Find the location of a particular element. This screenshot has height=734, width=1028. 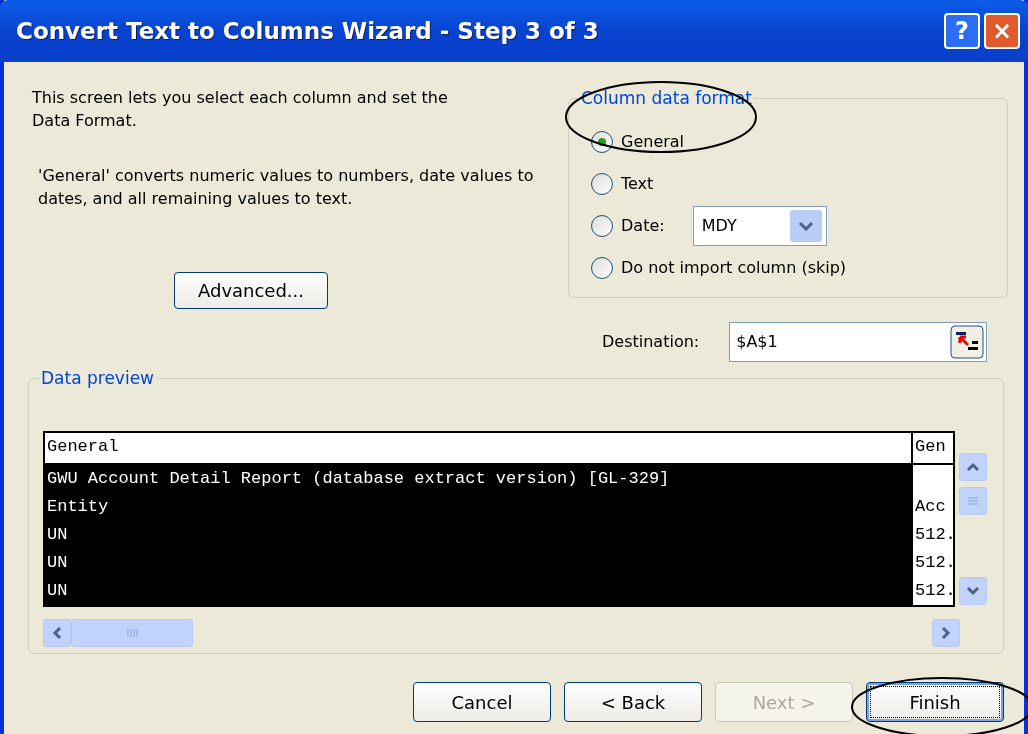

scroll-up-icon is located at coordinates (973, 467).